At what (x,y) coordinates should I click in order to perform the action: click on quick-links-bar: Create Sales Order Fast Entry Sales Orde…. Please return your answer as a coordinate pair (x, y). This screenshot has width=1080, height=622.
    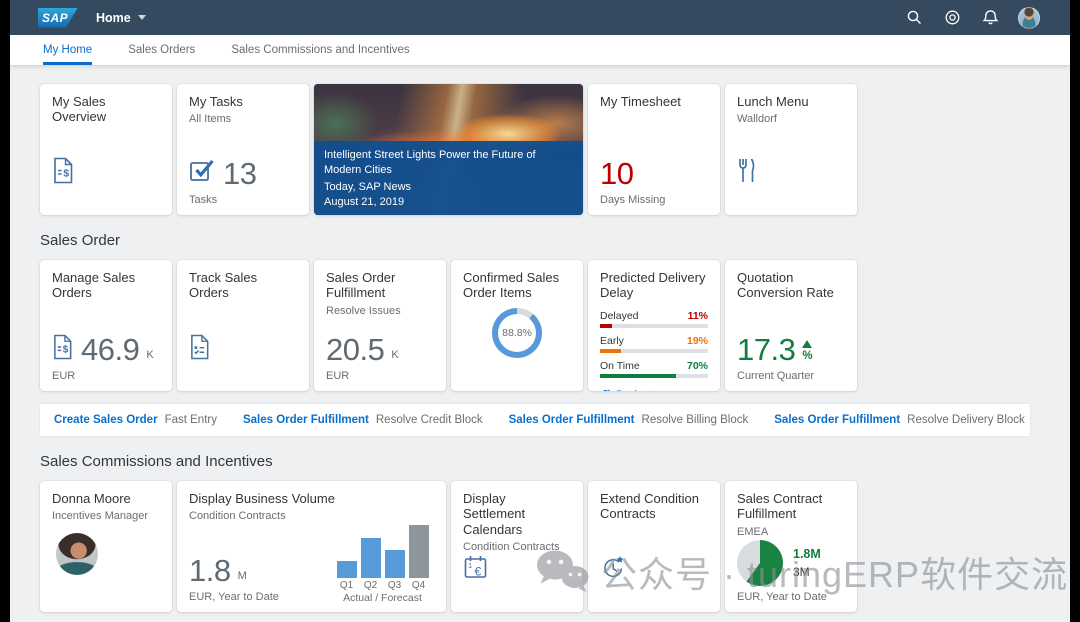
    Looking at the image, I should click on (535, 420).